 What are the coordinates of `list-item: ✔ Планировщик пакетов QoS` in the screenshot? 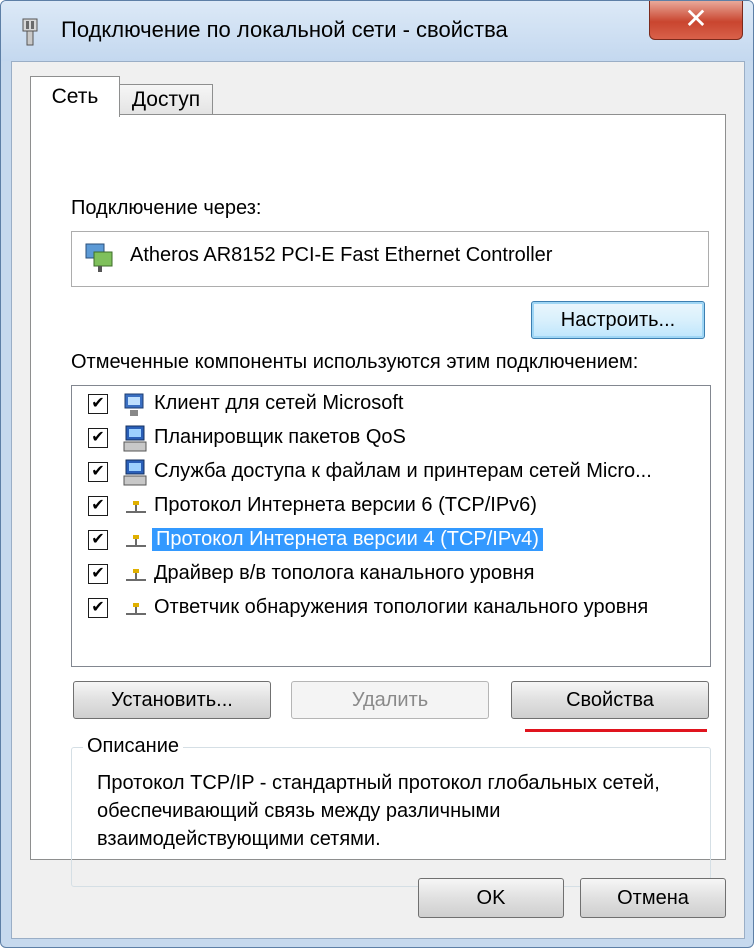 It's located at (391, 439).